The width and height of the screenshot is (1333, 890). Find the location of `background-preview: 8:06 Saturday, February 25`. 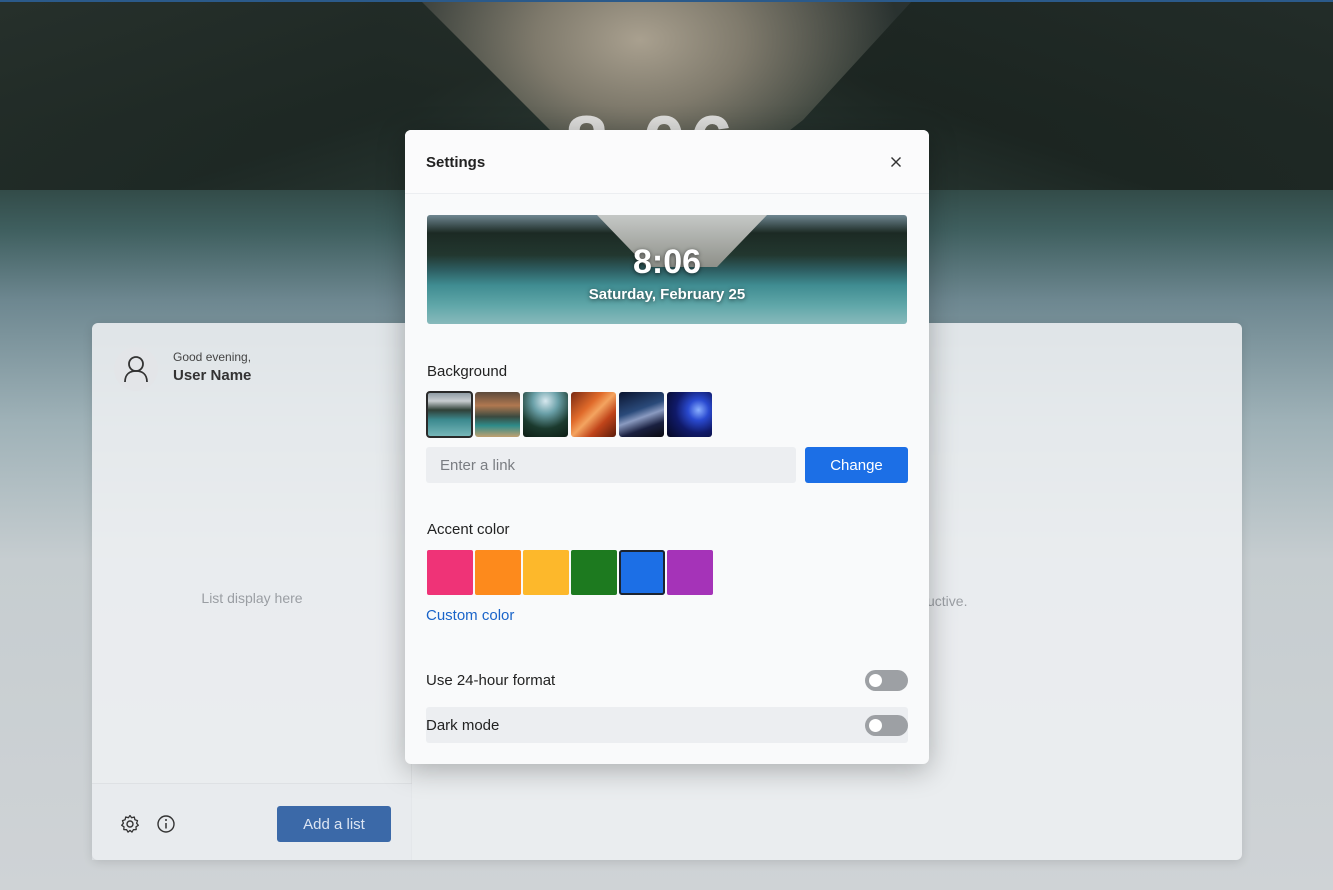

background-preview: 8:06 Saturday, February 25 is located at coordinates (667, 269).